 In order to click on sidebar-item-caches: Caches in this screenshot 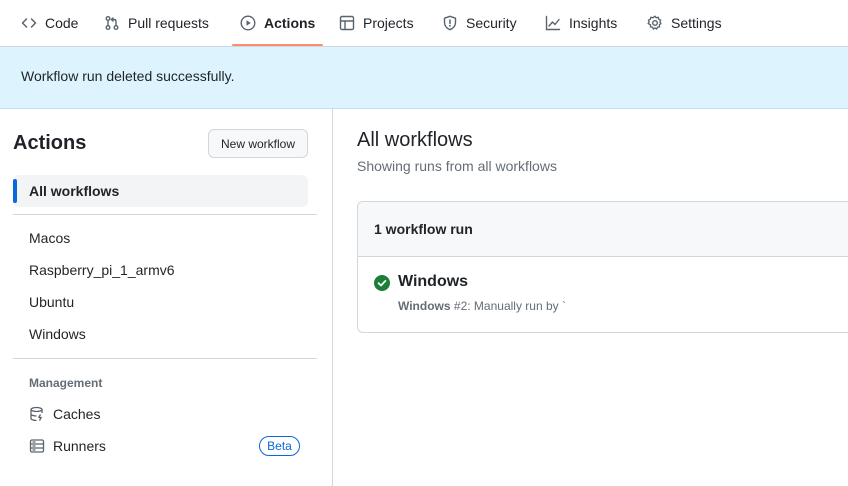, I will do `click(160, 414)`.